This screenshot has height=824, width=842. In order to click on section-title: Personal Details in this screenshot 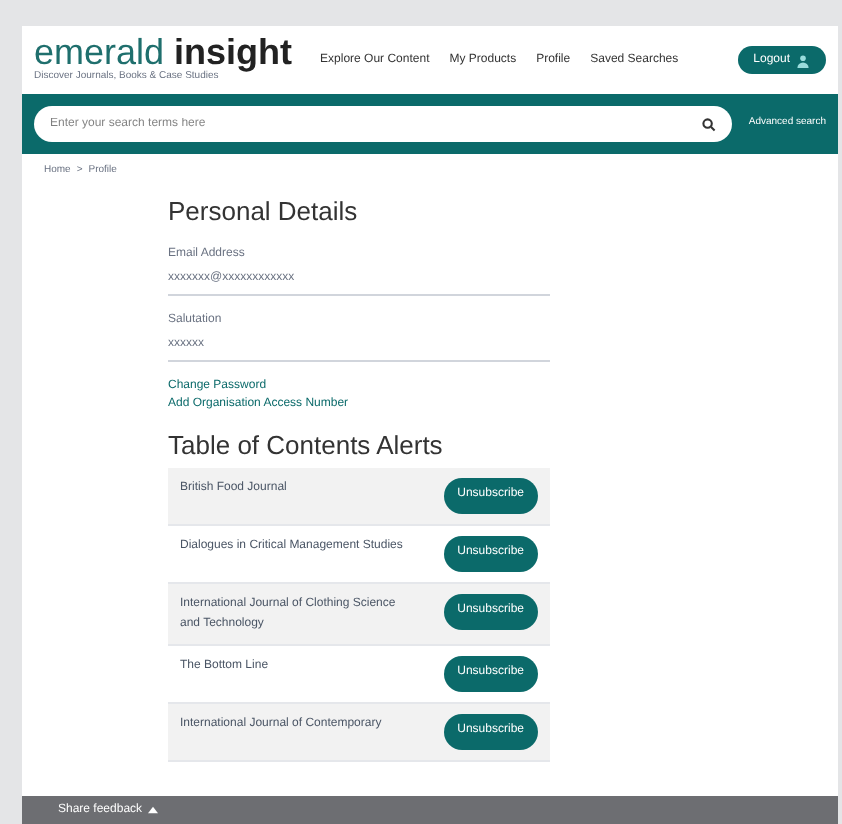, I will do `click(264, 211)`.